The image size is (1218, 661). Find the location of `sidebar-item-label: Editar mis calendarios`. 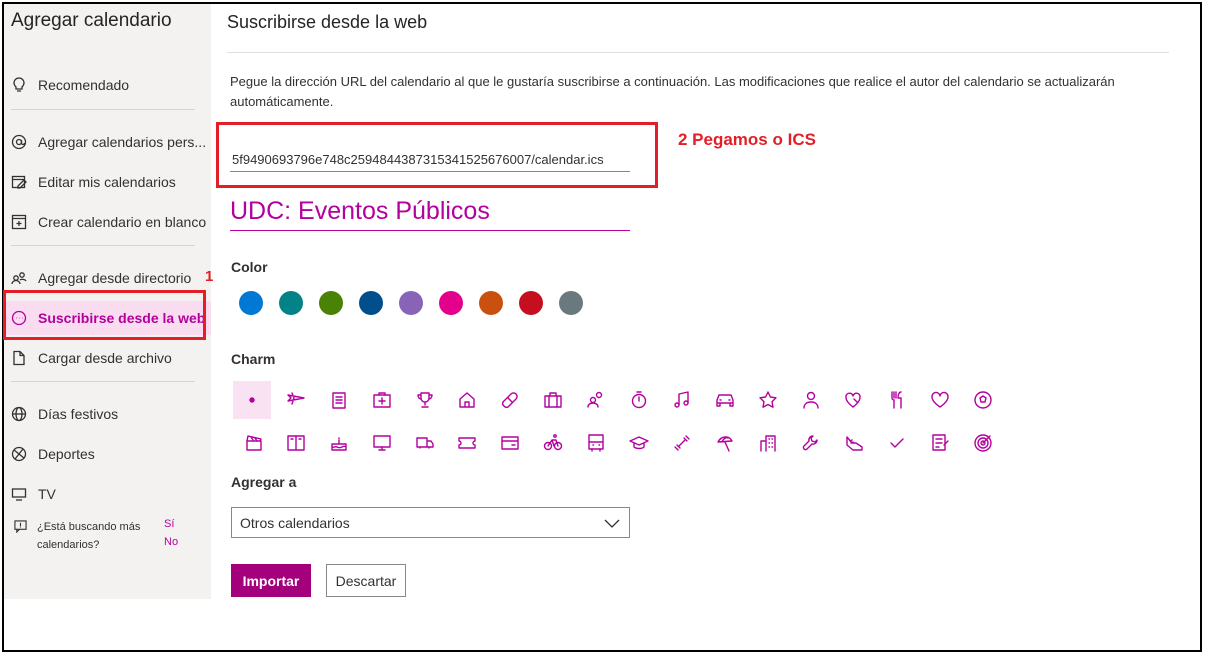

sidebar-item-label: Editar mis calendarios is located at coordinates (107, 182).